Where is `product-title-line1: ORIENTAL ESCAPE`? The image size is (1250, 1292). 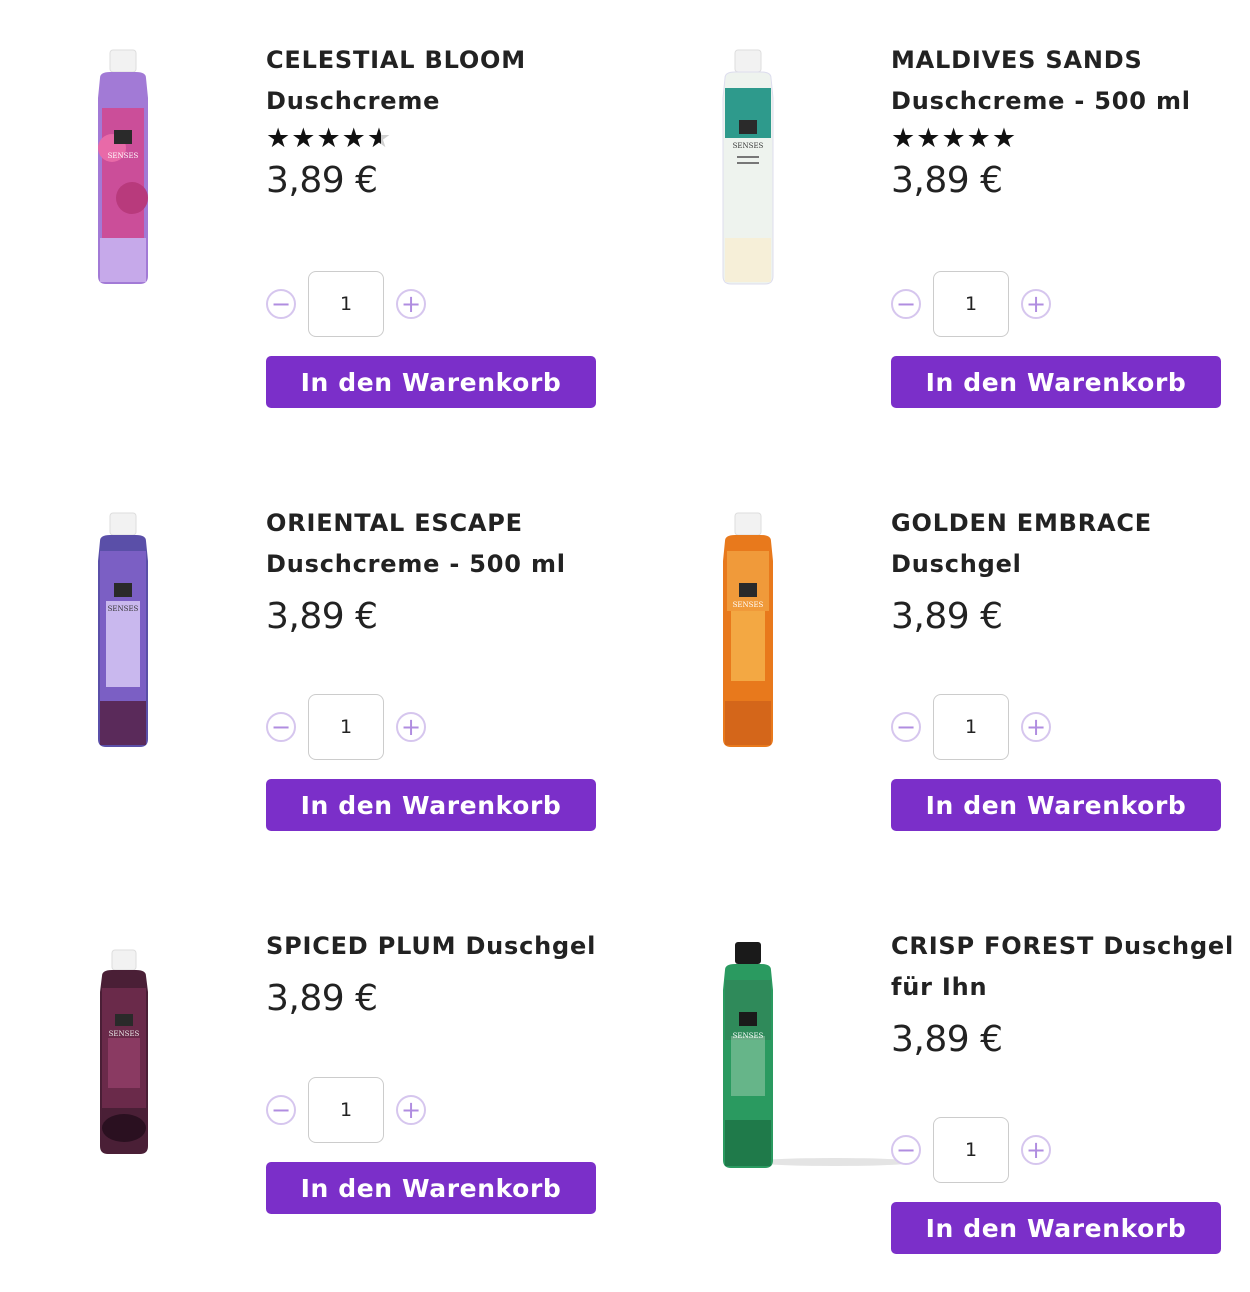 product-title-line1: ORIENTAL ESCAPE is located at coordinates (443, 523).